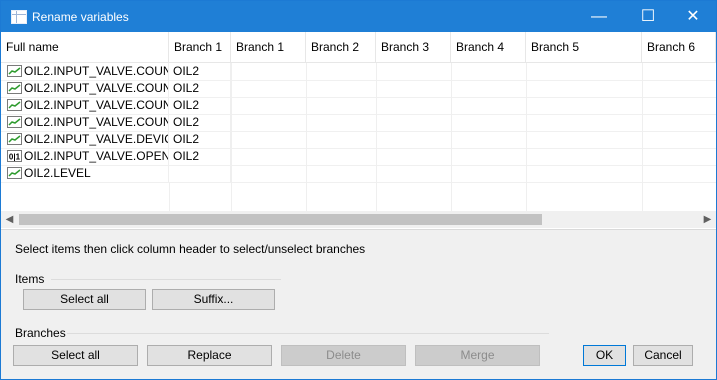 The height and width of the screenshot is (380, 717). I want to click on scroll-right-icon: ▶, so click(707, 219).